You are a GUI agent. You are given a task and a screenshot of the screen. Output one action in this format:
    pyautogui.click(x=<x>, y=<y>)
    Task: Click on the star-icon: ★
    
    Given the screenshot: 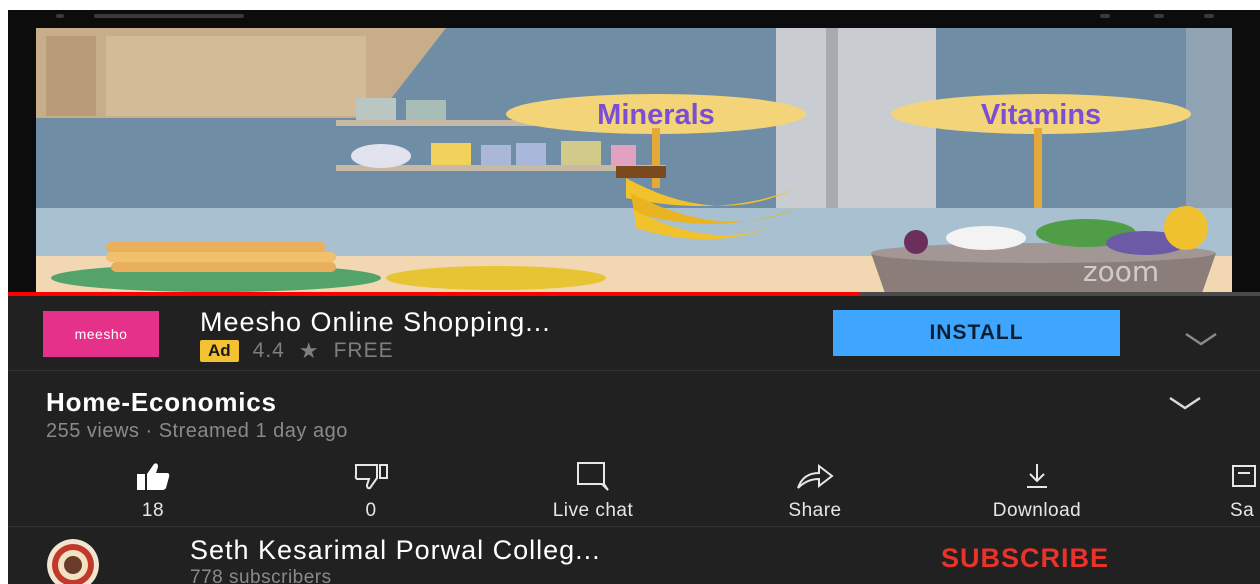 What is the action you would take?
    pyautogui.click(x=309, y=350)
    